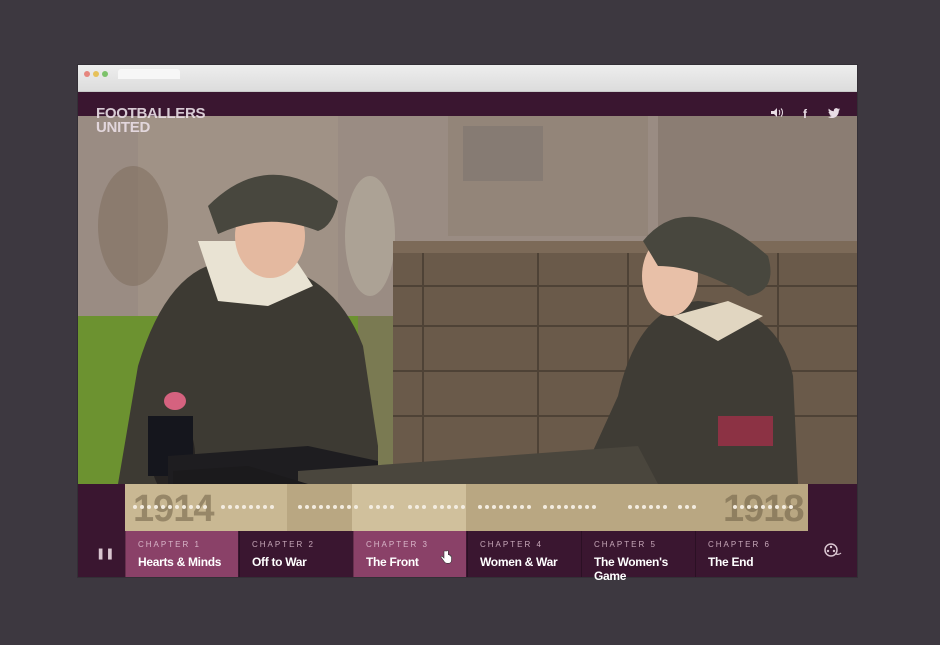 Image resolution: width=940 pixels, height=645 pixels. I want to click on logo-line-2: UNITED, so click(123, 127).